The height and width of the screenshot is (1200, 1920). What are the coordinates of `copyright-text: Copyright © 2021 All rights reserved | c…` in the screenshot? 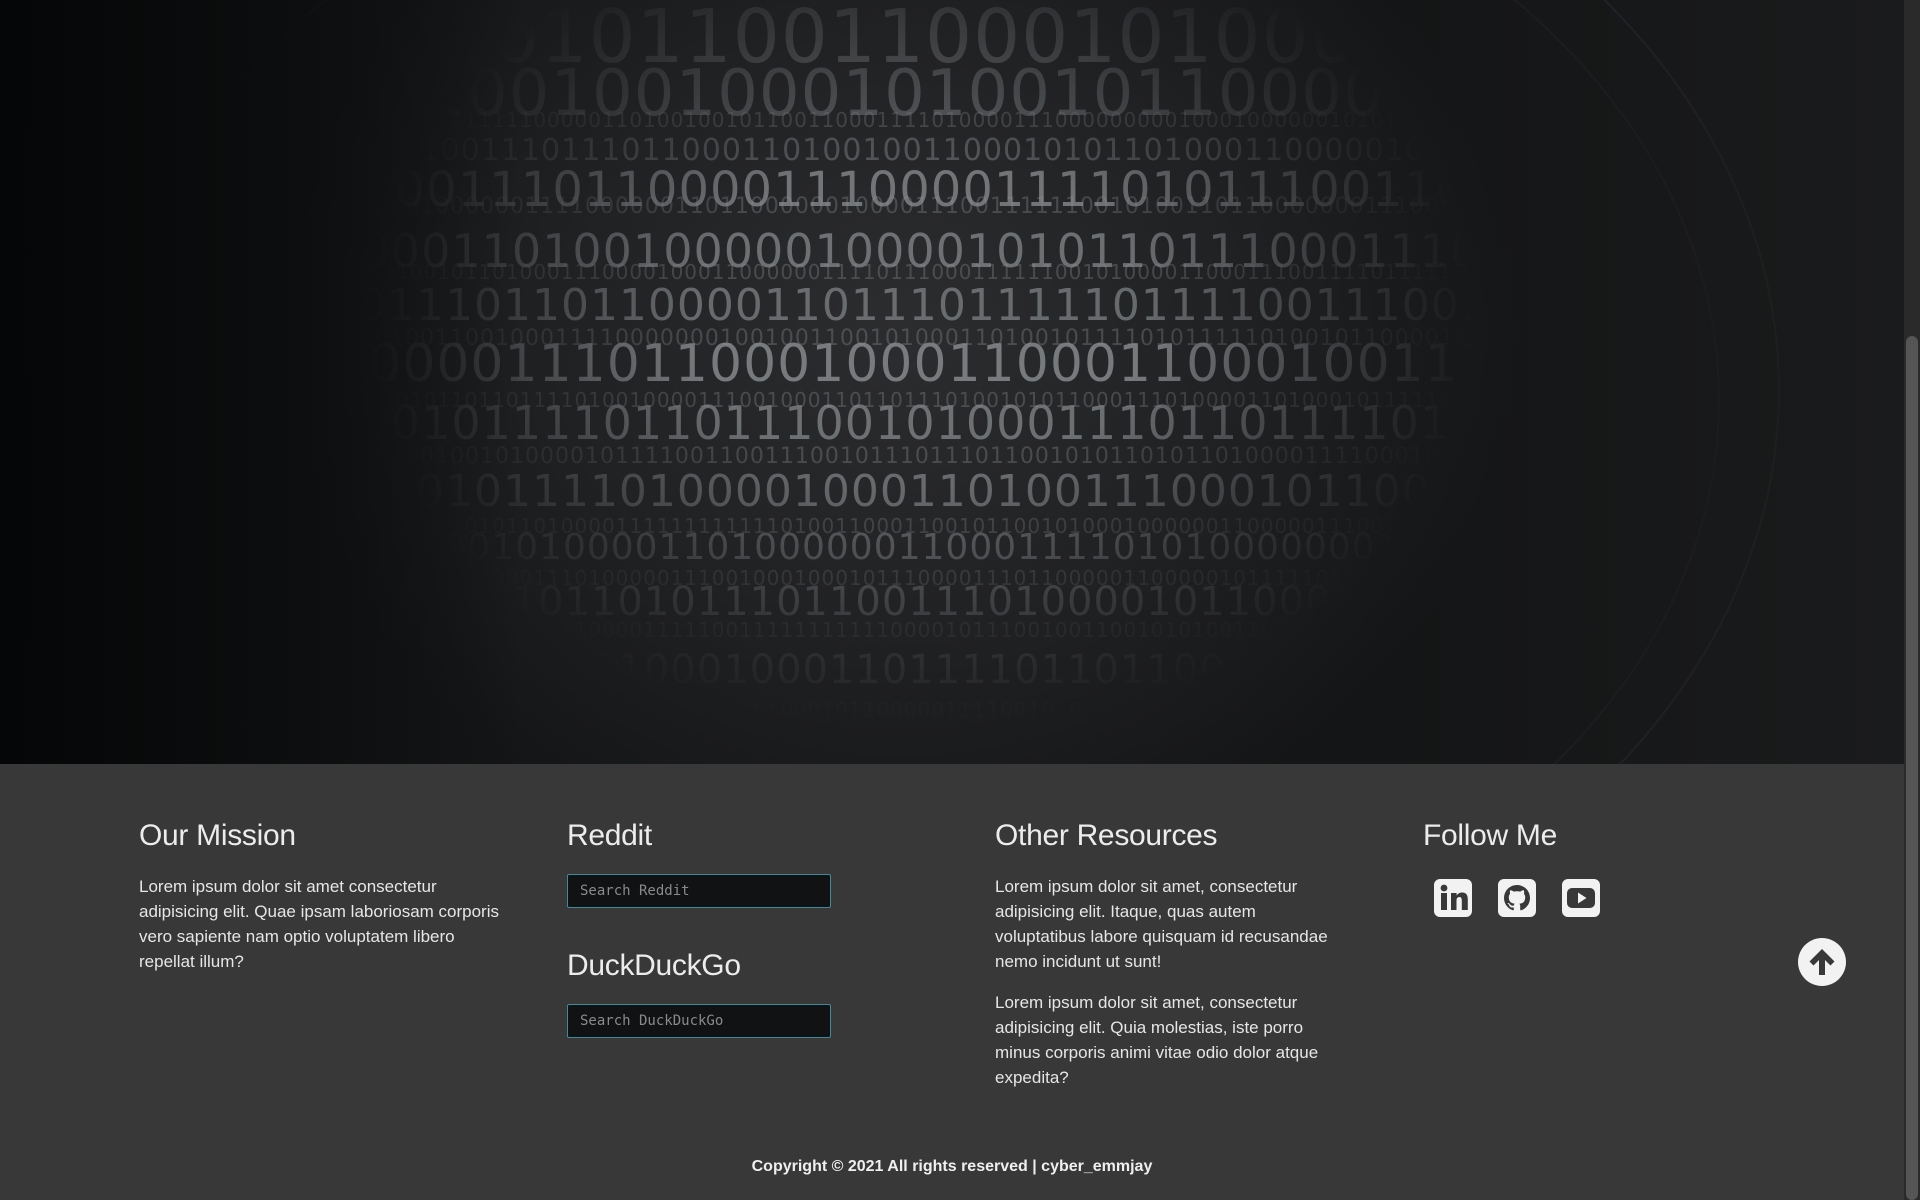 It's located at (952, 1166).